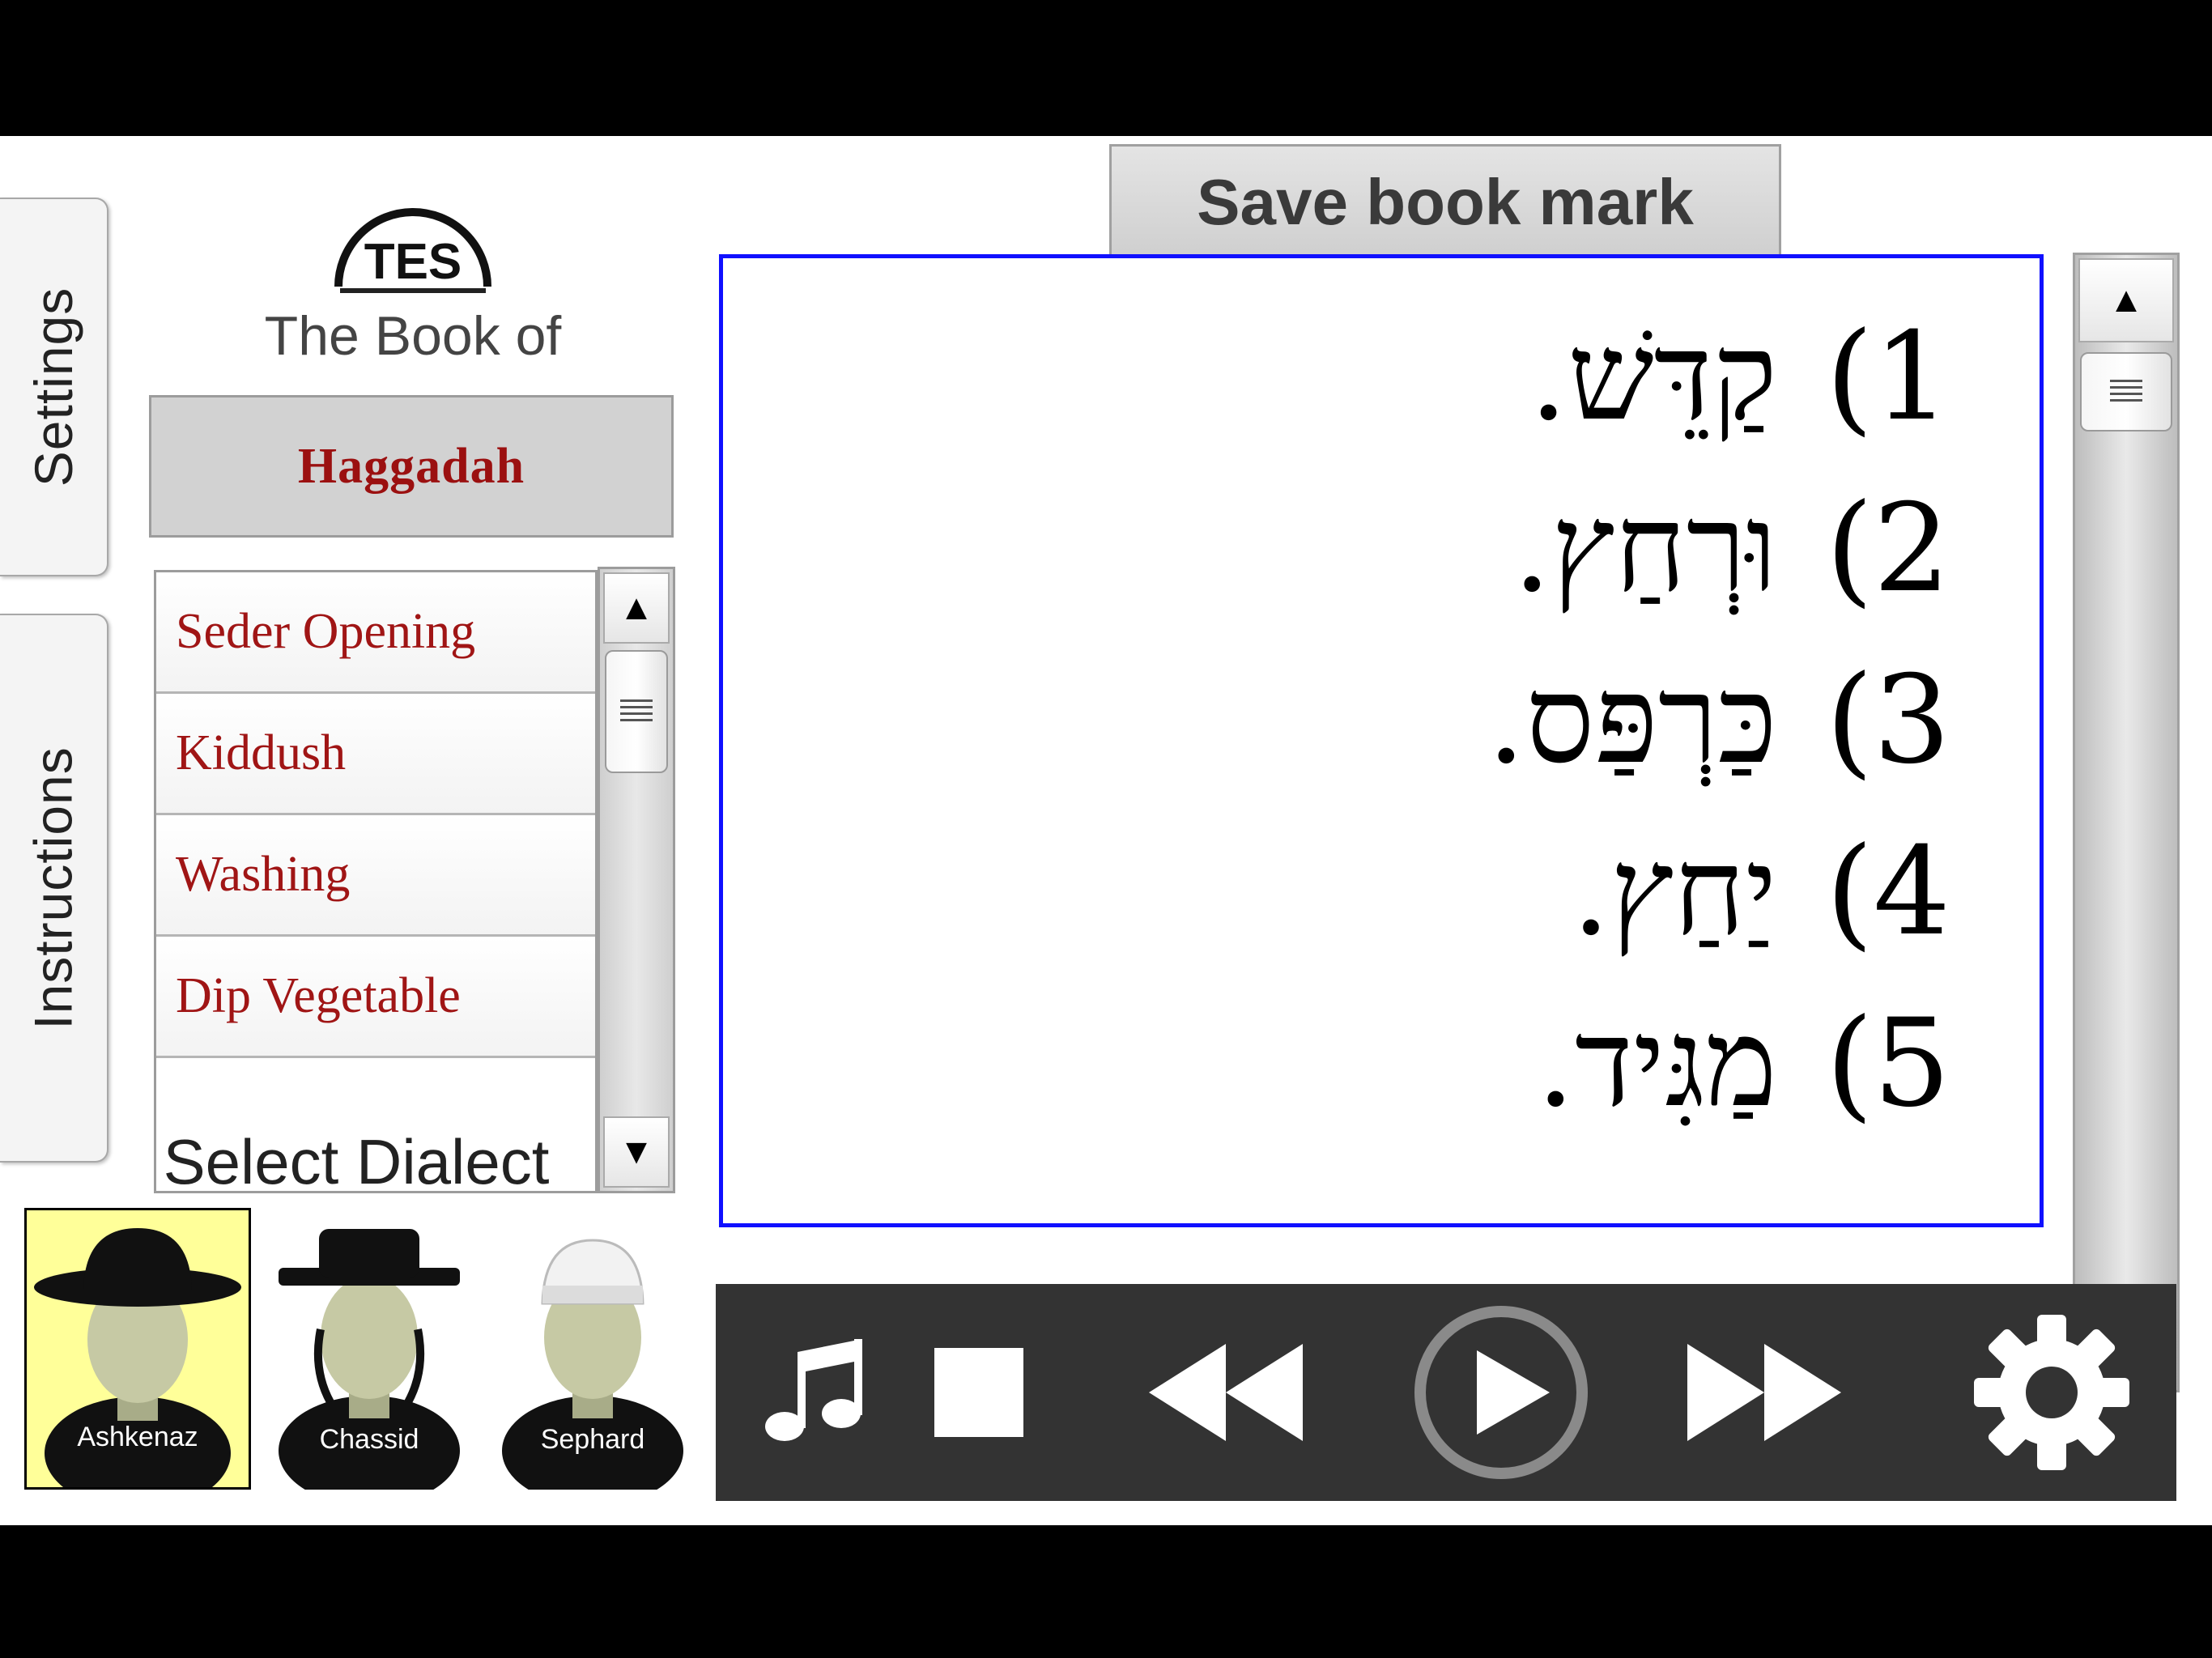 This screenshot has width=2212, height=1658. I want to click on play-button, so click(1501, 1392).